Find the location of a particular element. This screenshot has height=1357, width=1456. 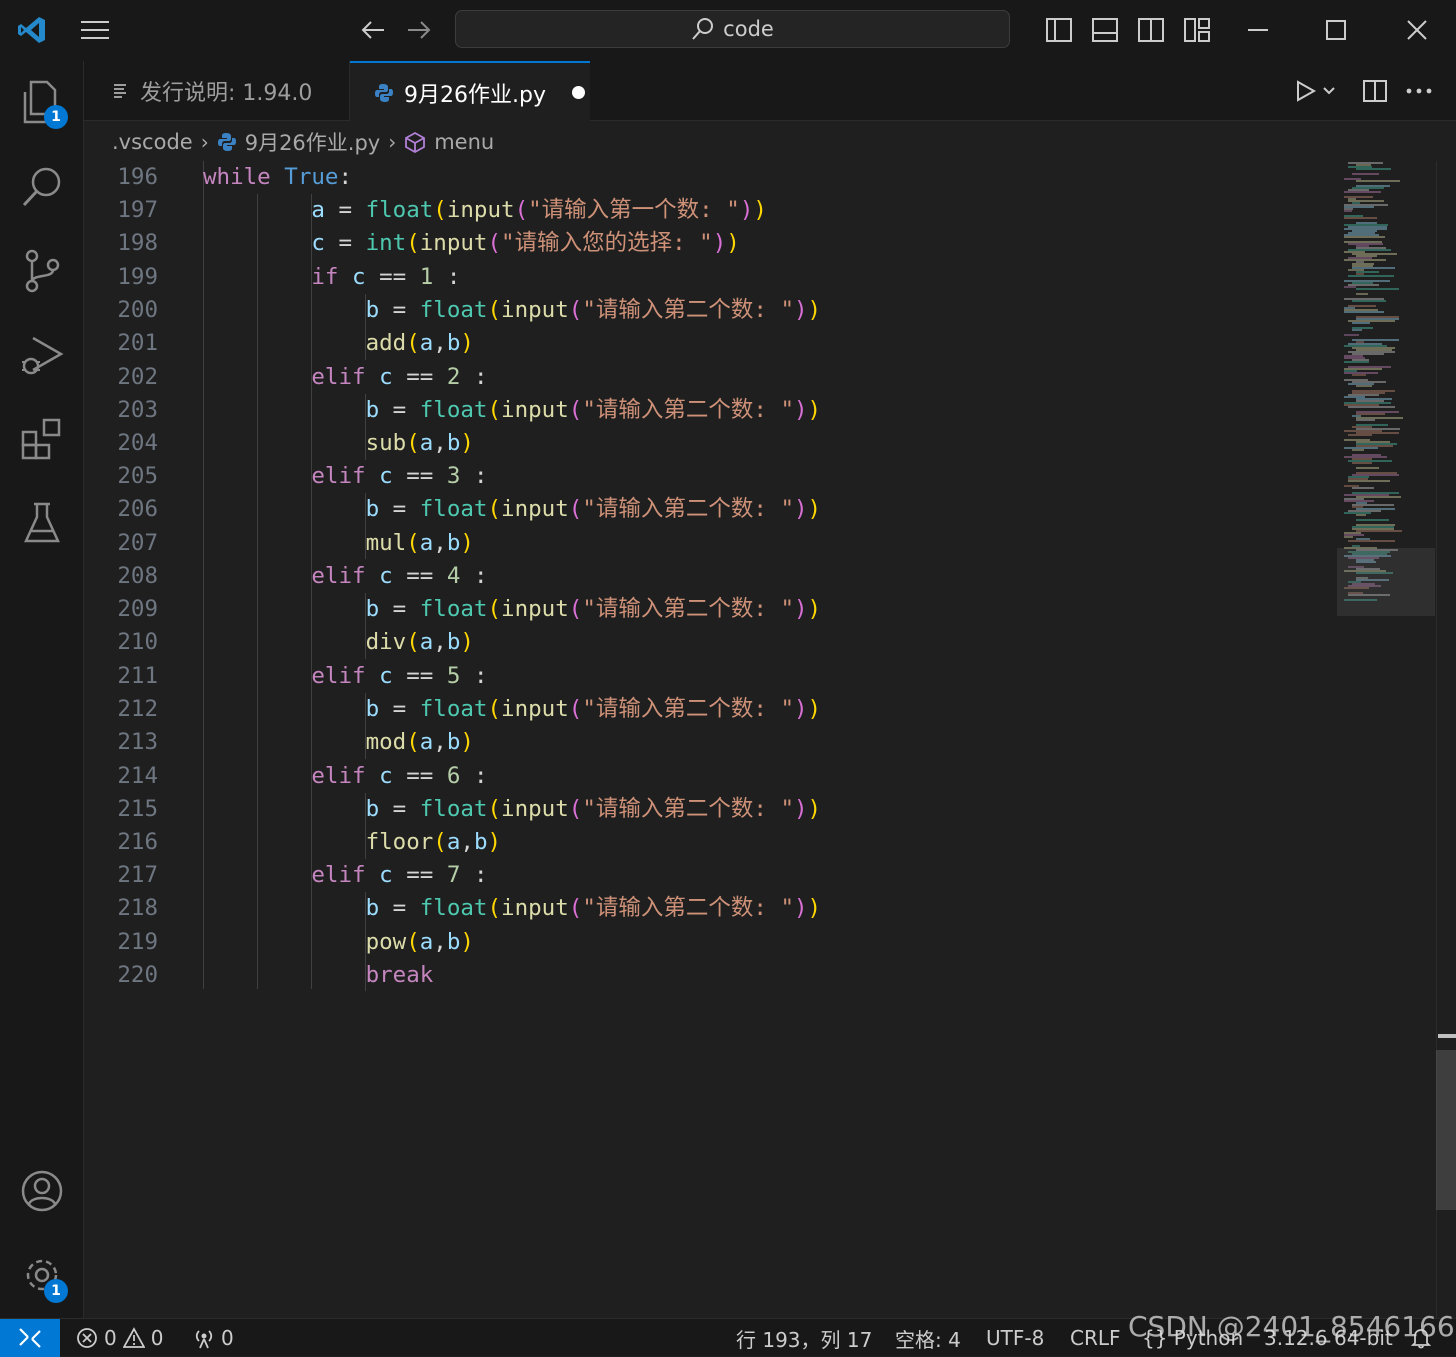

line-number: 201 is located at coordinates (137, 343).